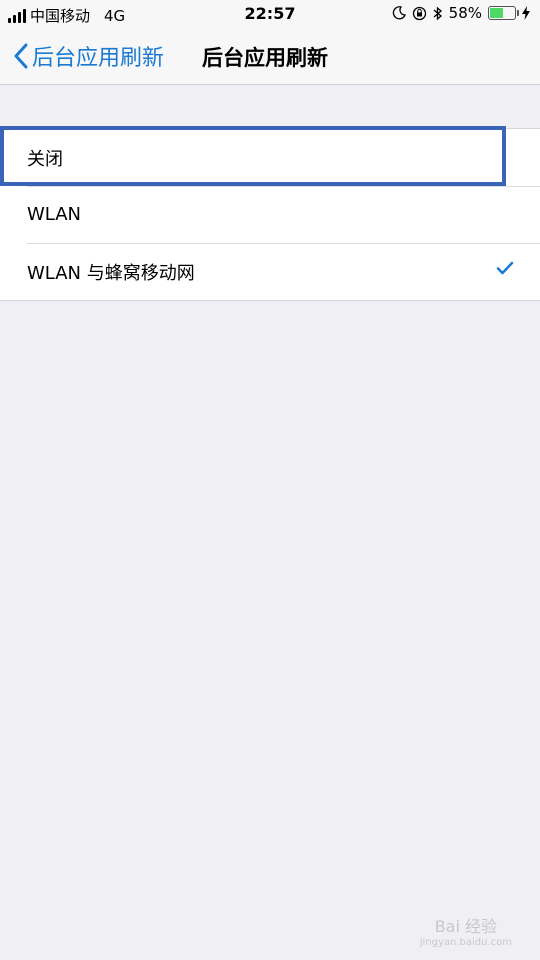  Describe the element at coordinates (419, 13) in the screenshot. I see `orientation-lock-icon` at that location.